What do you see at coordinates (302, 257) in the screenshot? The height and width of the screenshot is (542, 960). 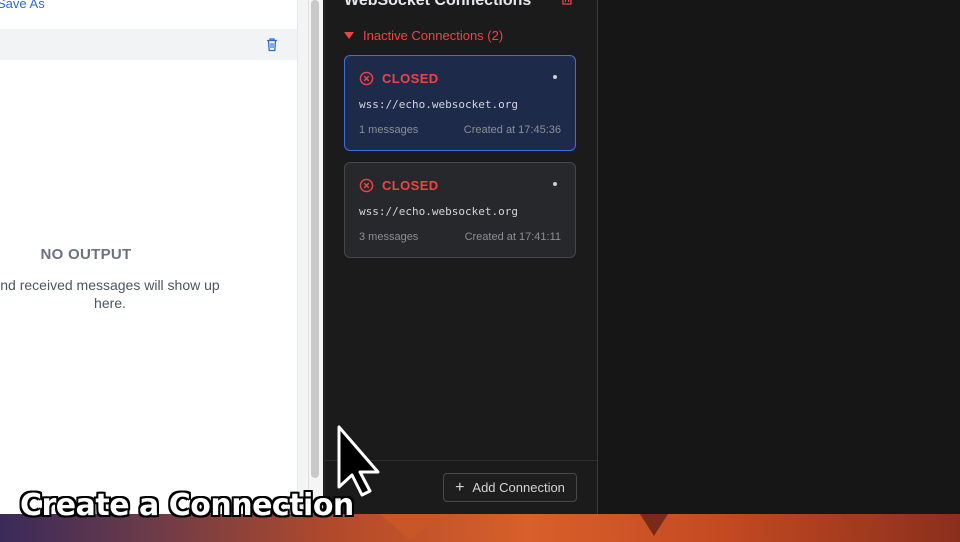 I see `inner-scrollbar` at bounding box center [302, 257].